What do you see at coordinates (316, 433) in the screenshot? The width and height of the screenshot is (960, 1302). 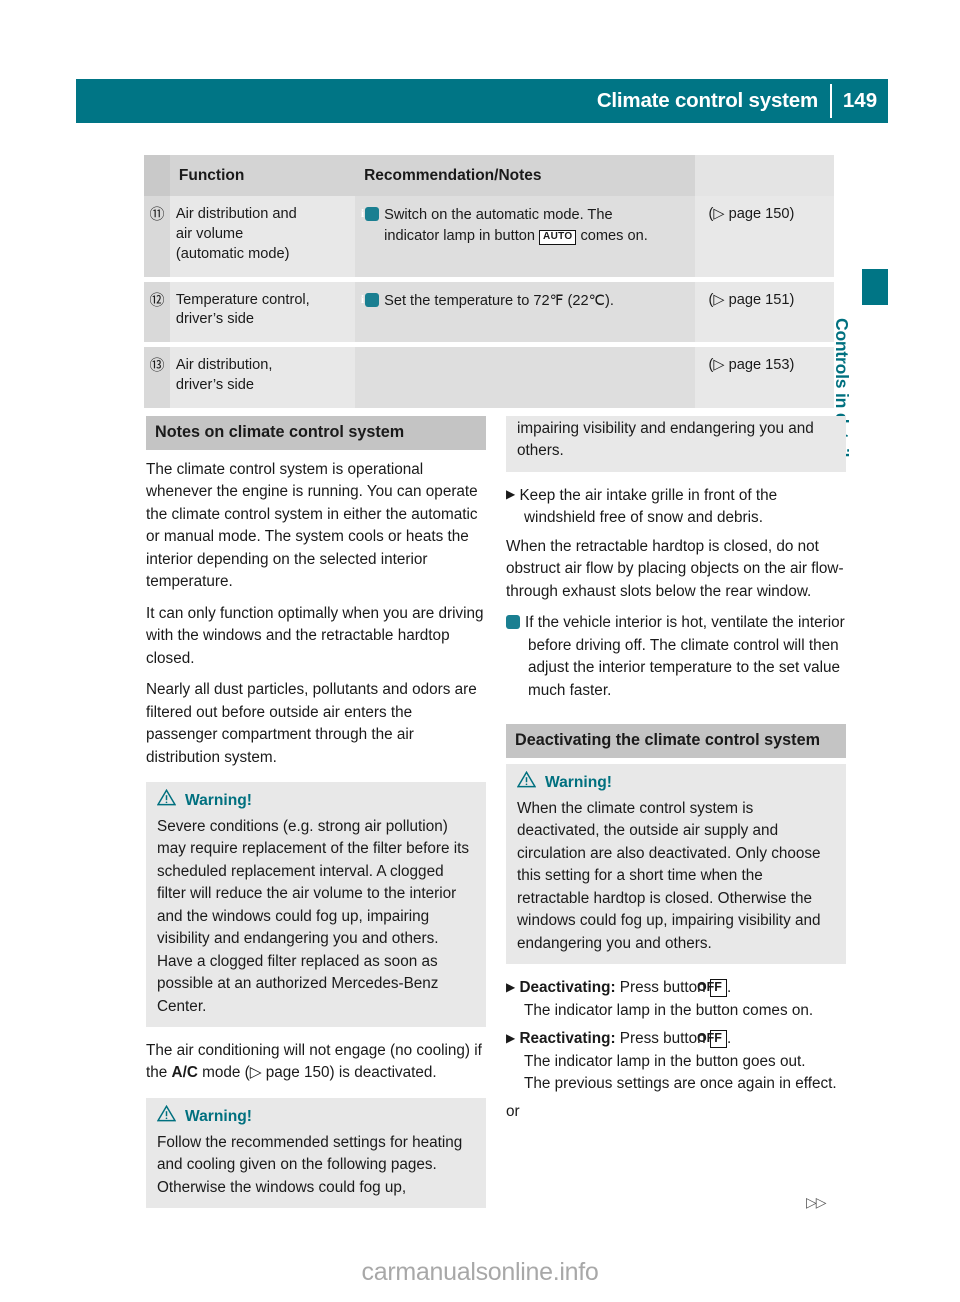 I see `section-heading-notes: Notes on climate control system` at bounding box center [316, 433].